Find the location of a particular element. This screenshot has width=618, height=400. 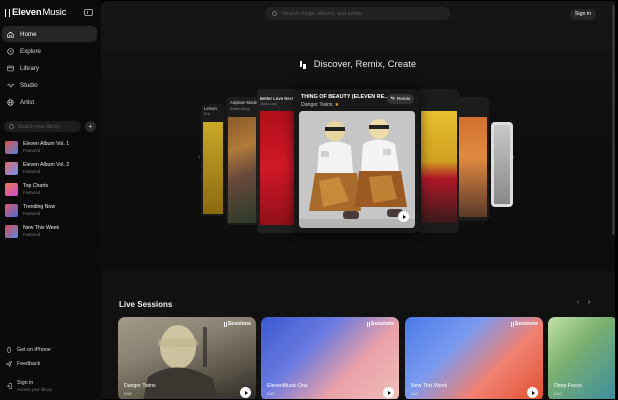

session-name: ElevenMusic One is located at coordinates (287, 386).